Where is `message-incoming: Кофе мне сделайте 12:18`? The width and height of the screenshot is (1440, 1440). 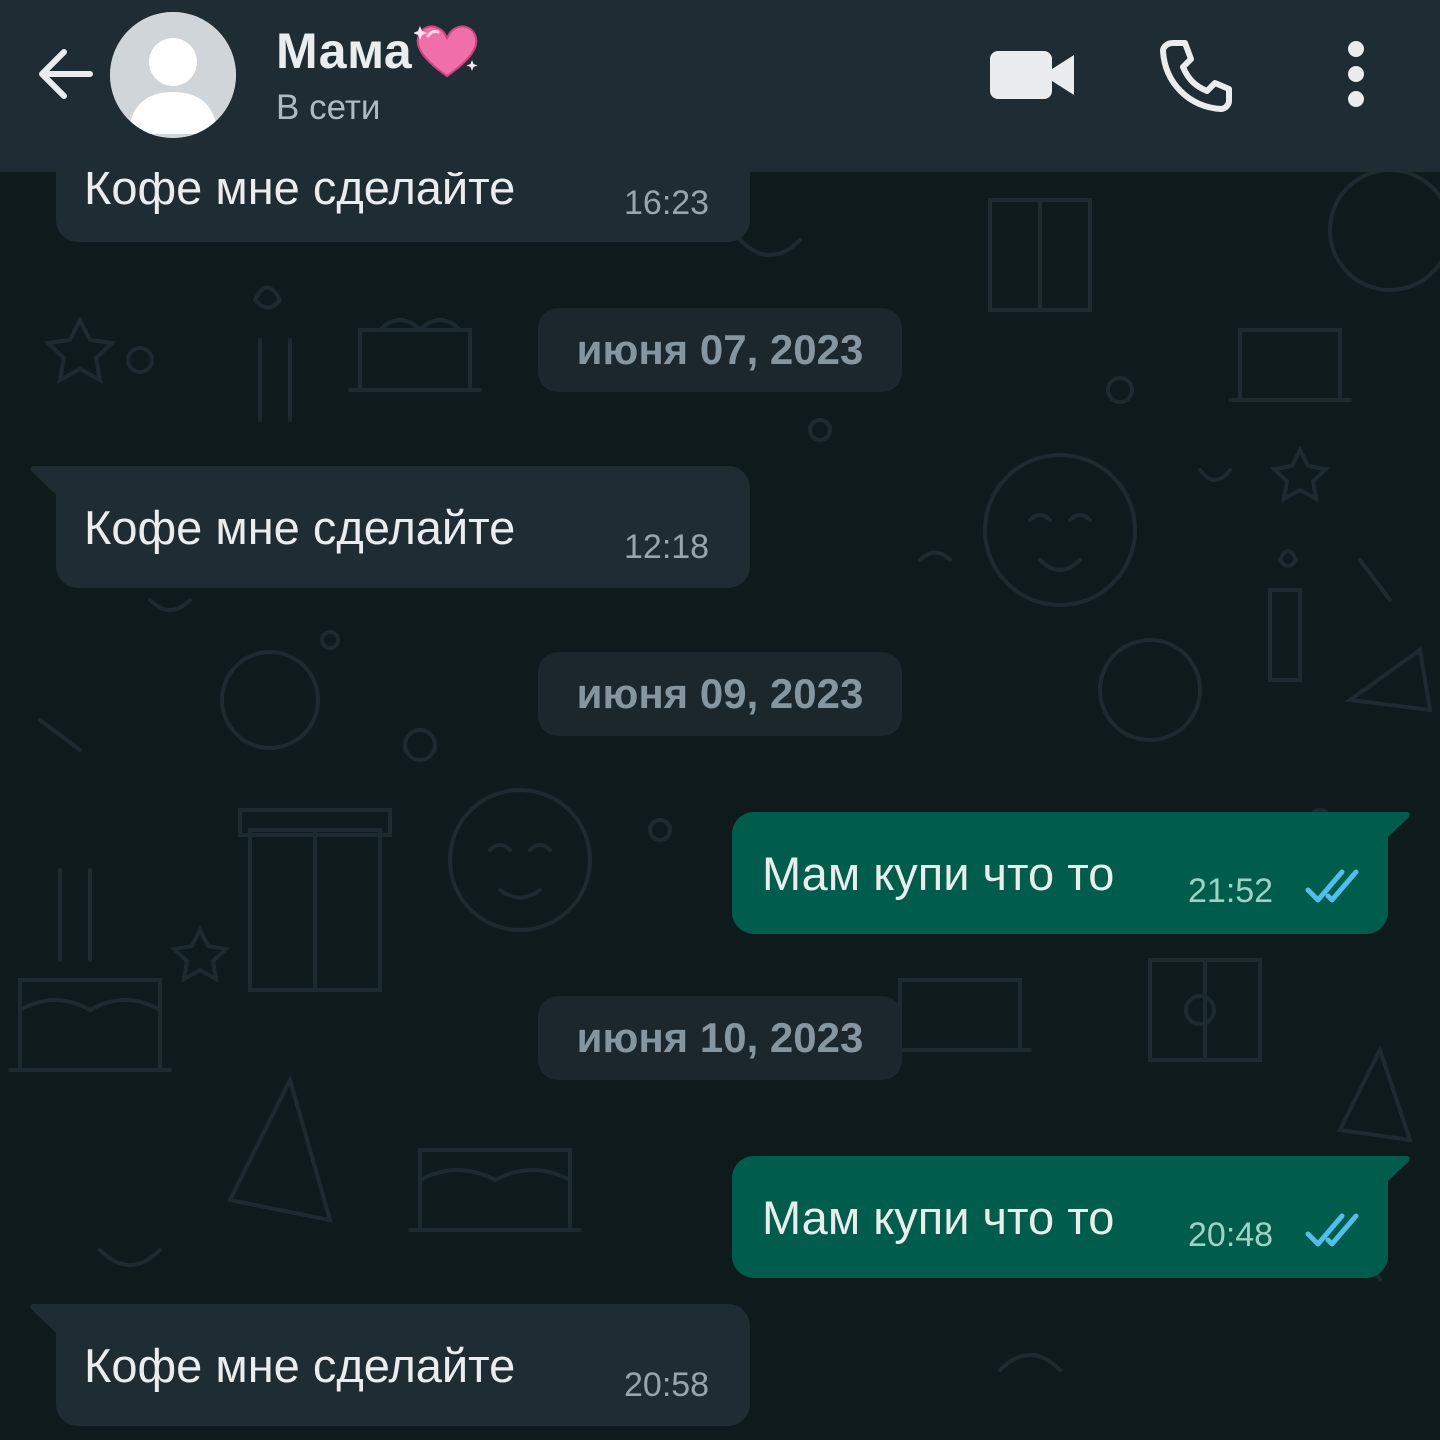
message-incoming: Кофе мне сделайте 12:18 is located at coordinates (403, 527).